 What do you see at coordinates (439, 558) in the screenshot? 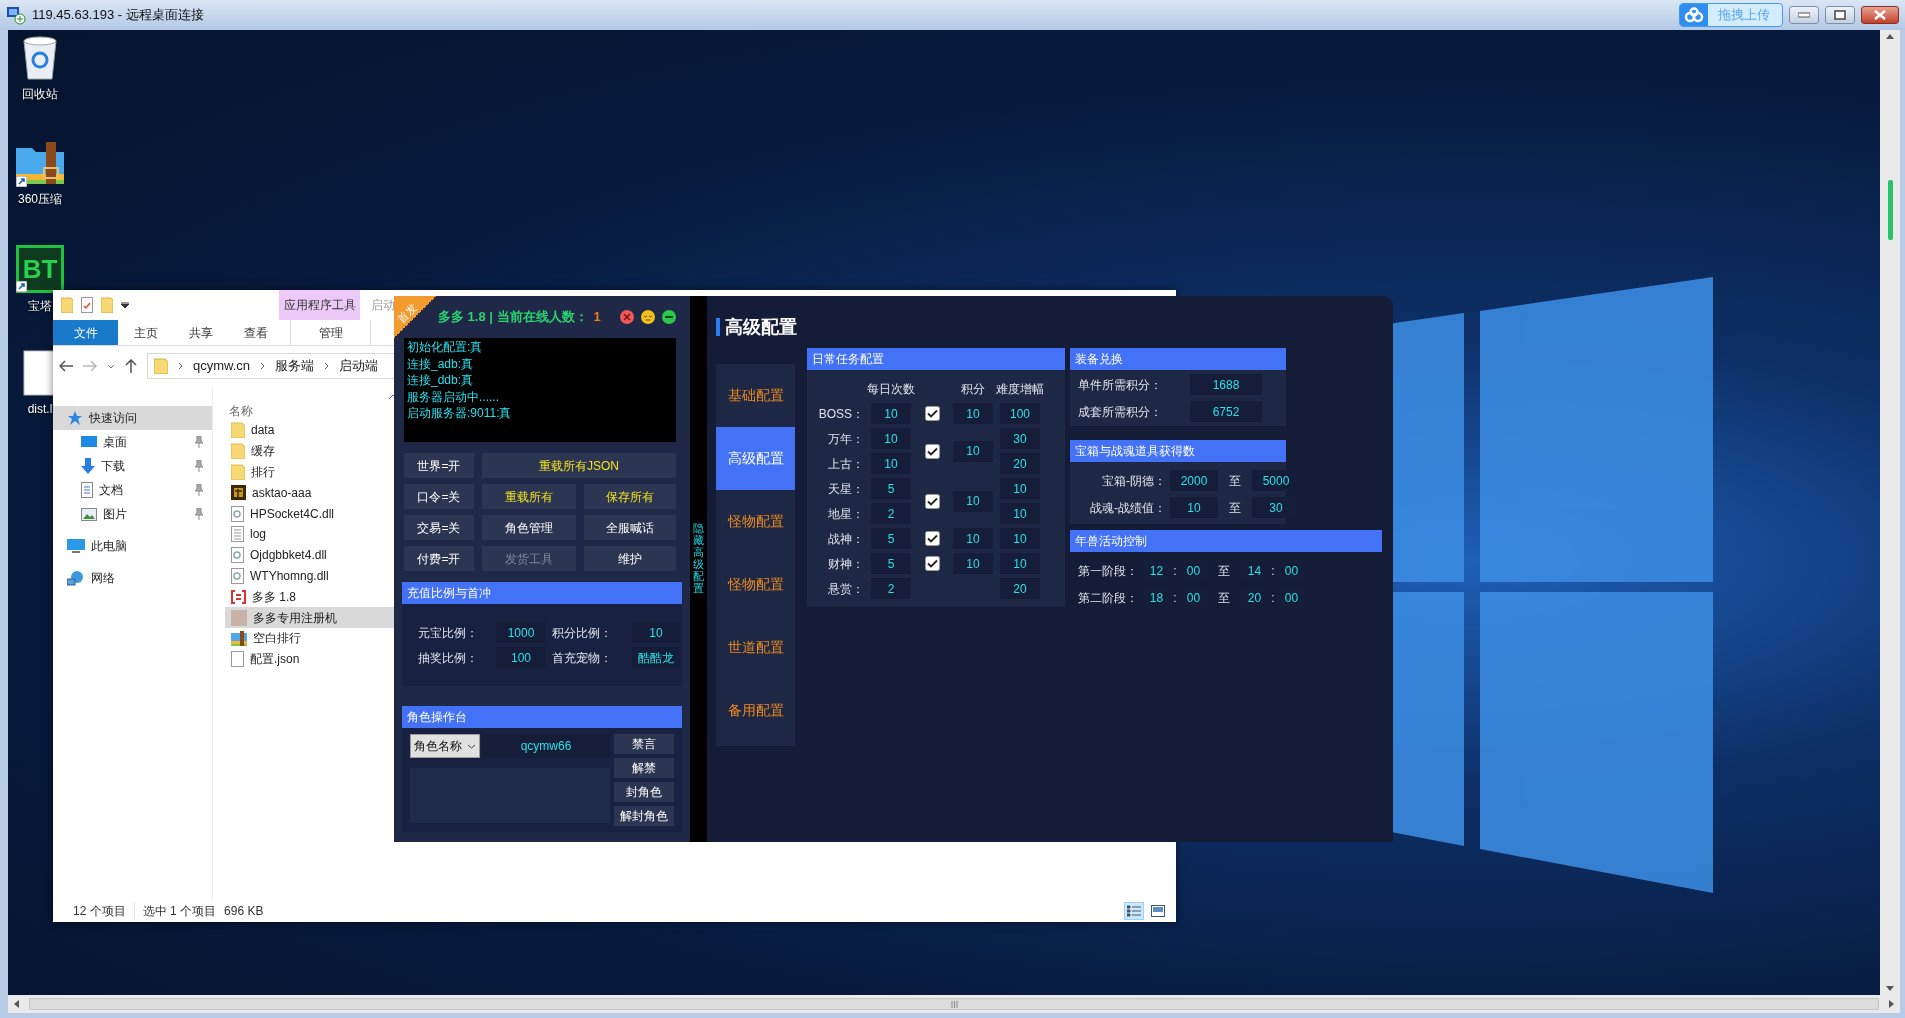
I see `action-button: 付费=开` at bounding box center [439, 558].